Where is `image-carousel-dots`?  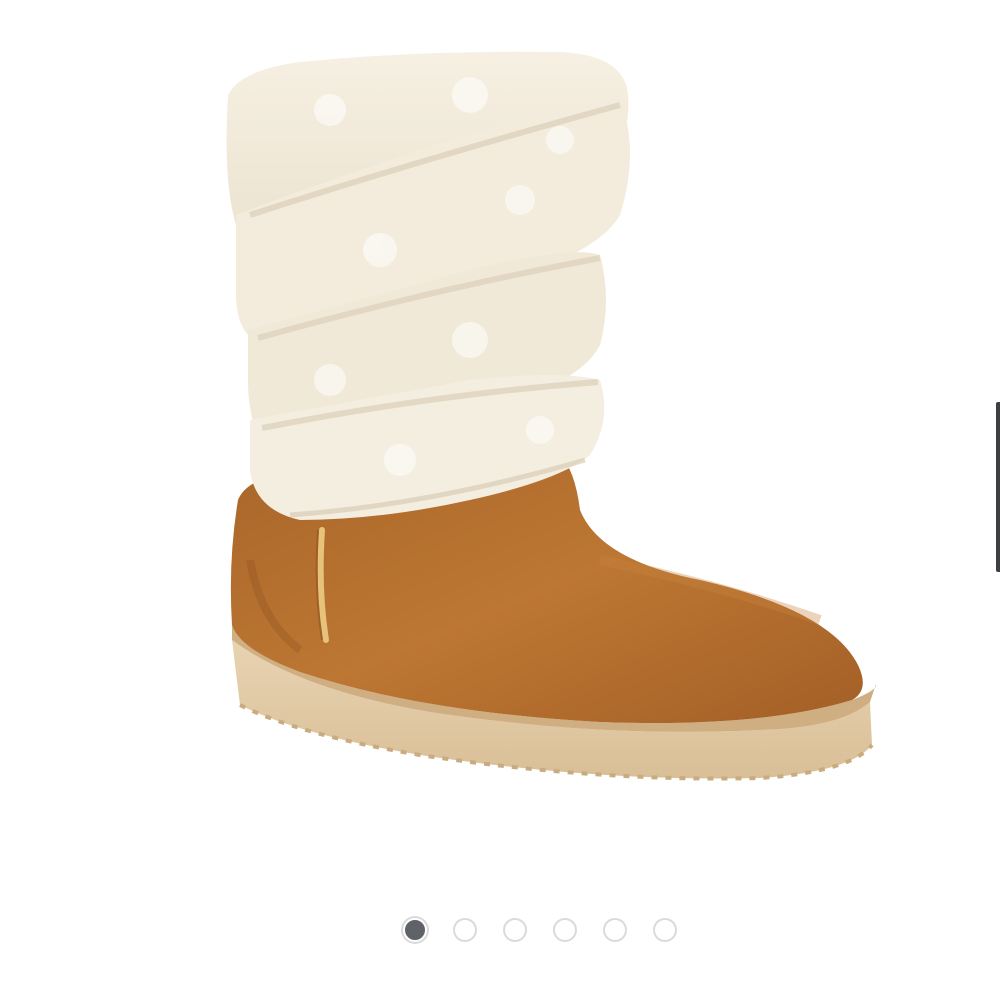 image-carousel-dots is located at coordinates (540, 930).